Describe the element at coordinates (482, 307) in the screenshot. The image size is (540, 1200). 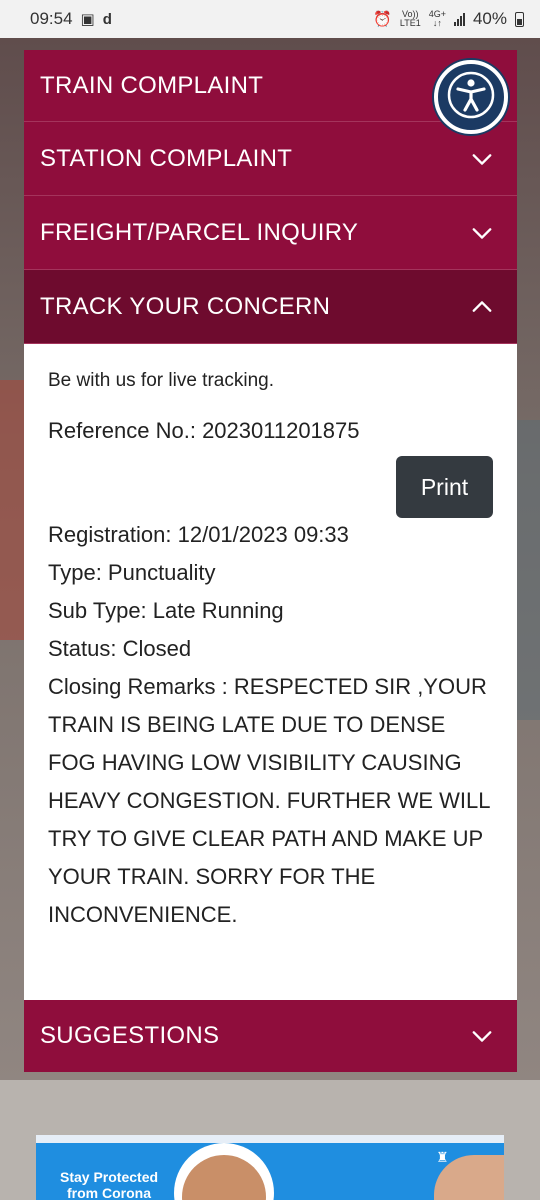
I see `chevron-up-icon` at that location.